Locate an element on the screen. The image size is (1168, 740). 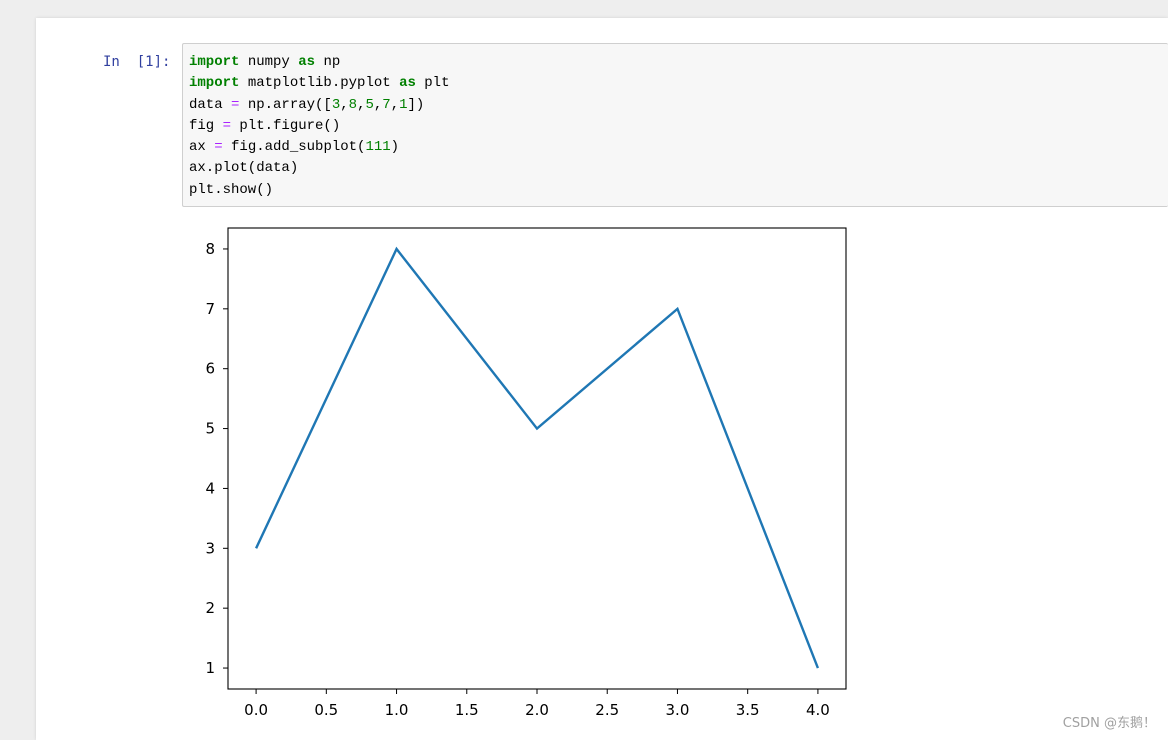
x-tick-label: 2.0 is located at coordinates (537, 710).